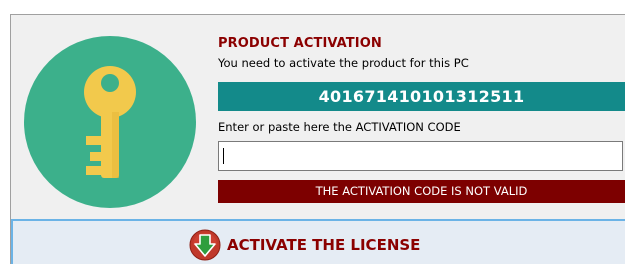 This screenshot has width=625, height=264. Describe the element at coordinates (312, 7) in the screenshot. I see `window-top-margin` at that location.